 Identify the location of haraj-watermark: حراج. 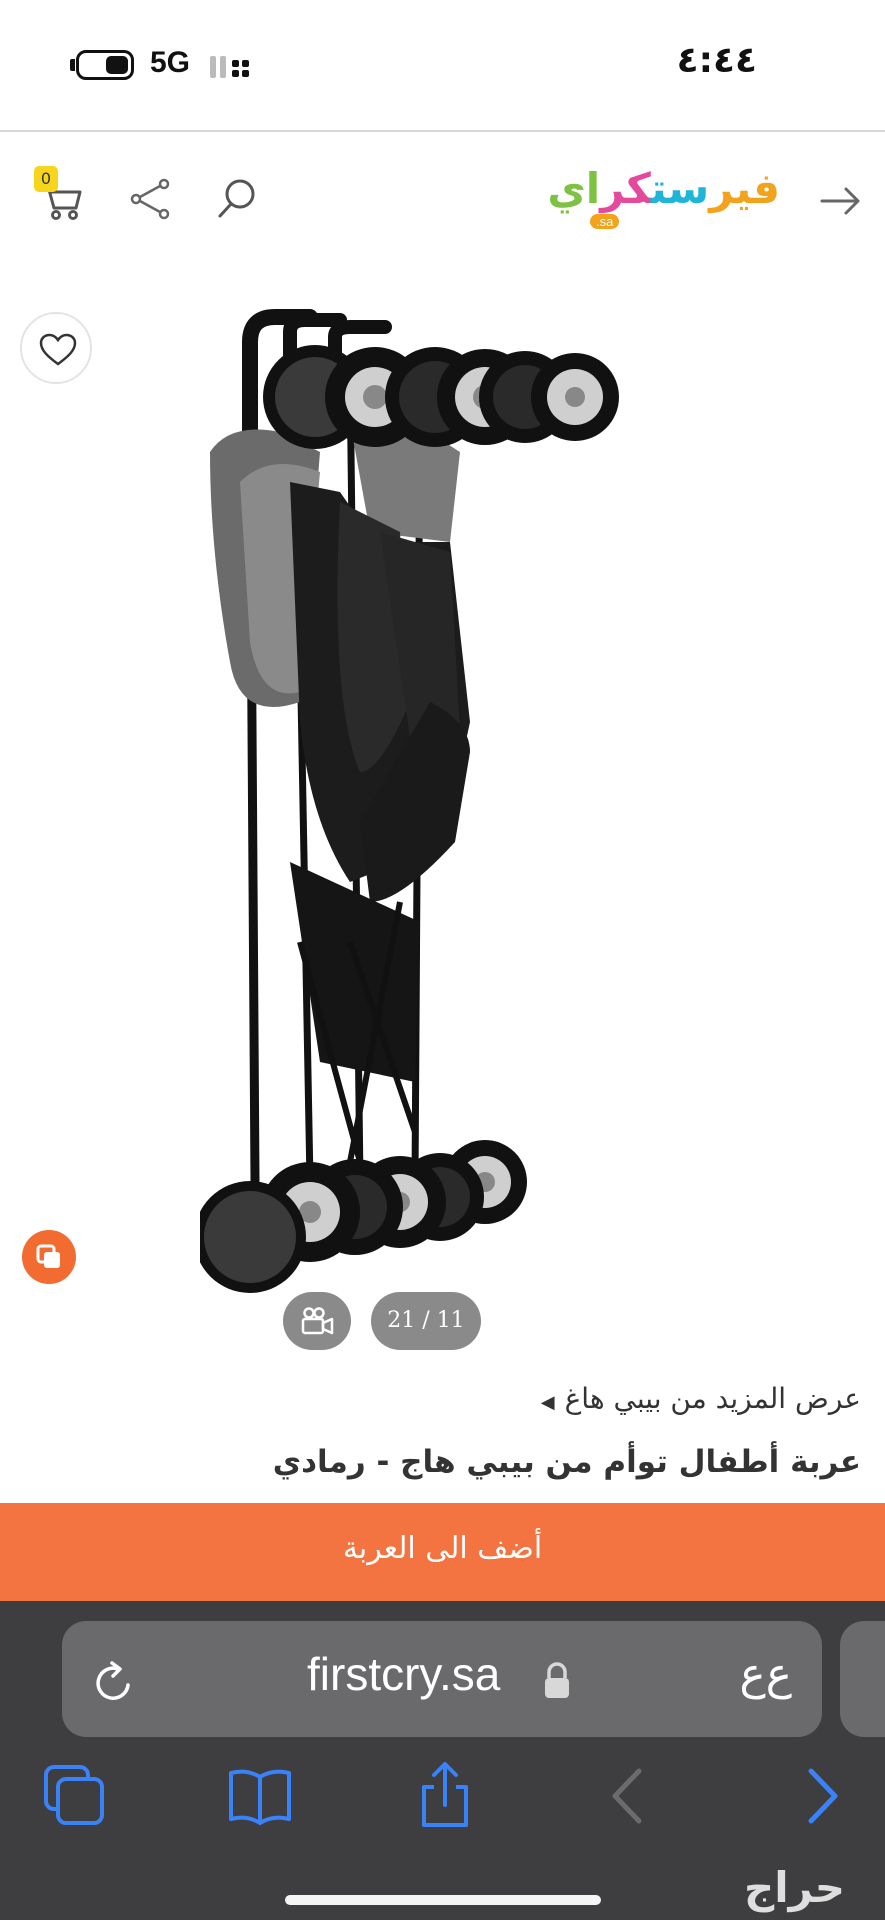
(794, 1887).